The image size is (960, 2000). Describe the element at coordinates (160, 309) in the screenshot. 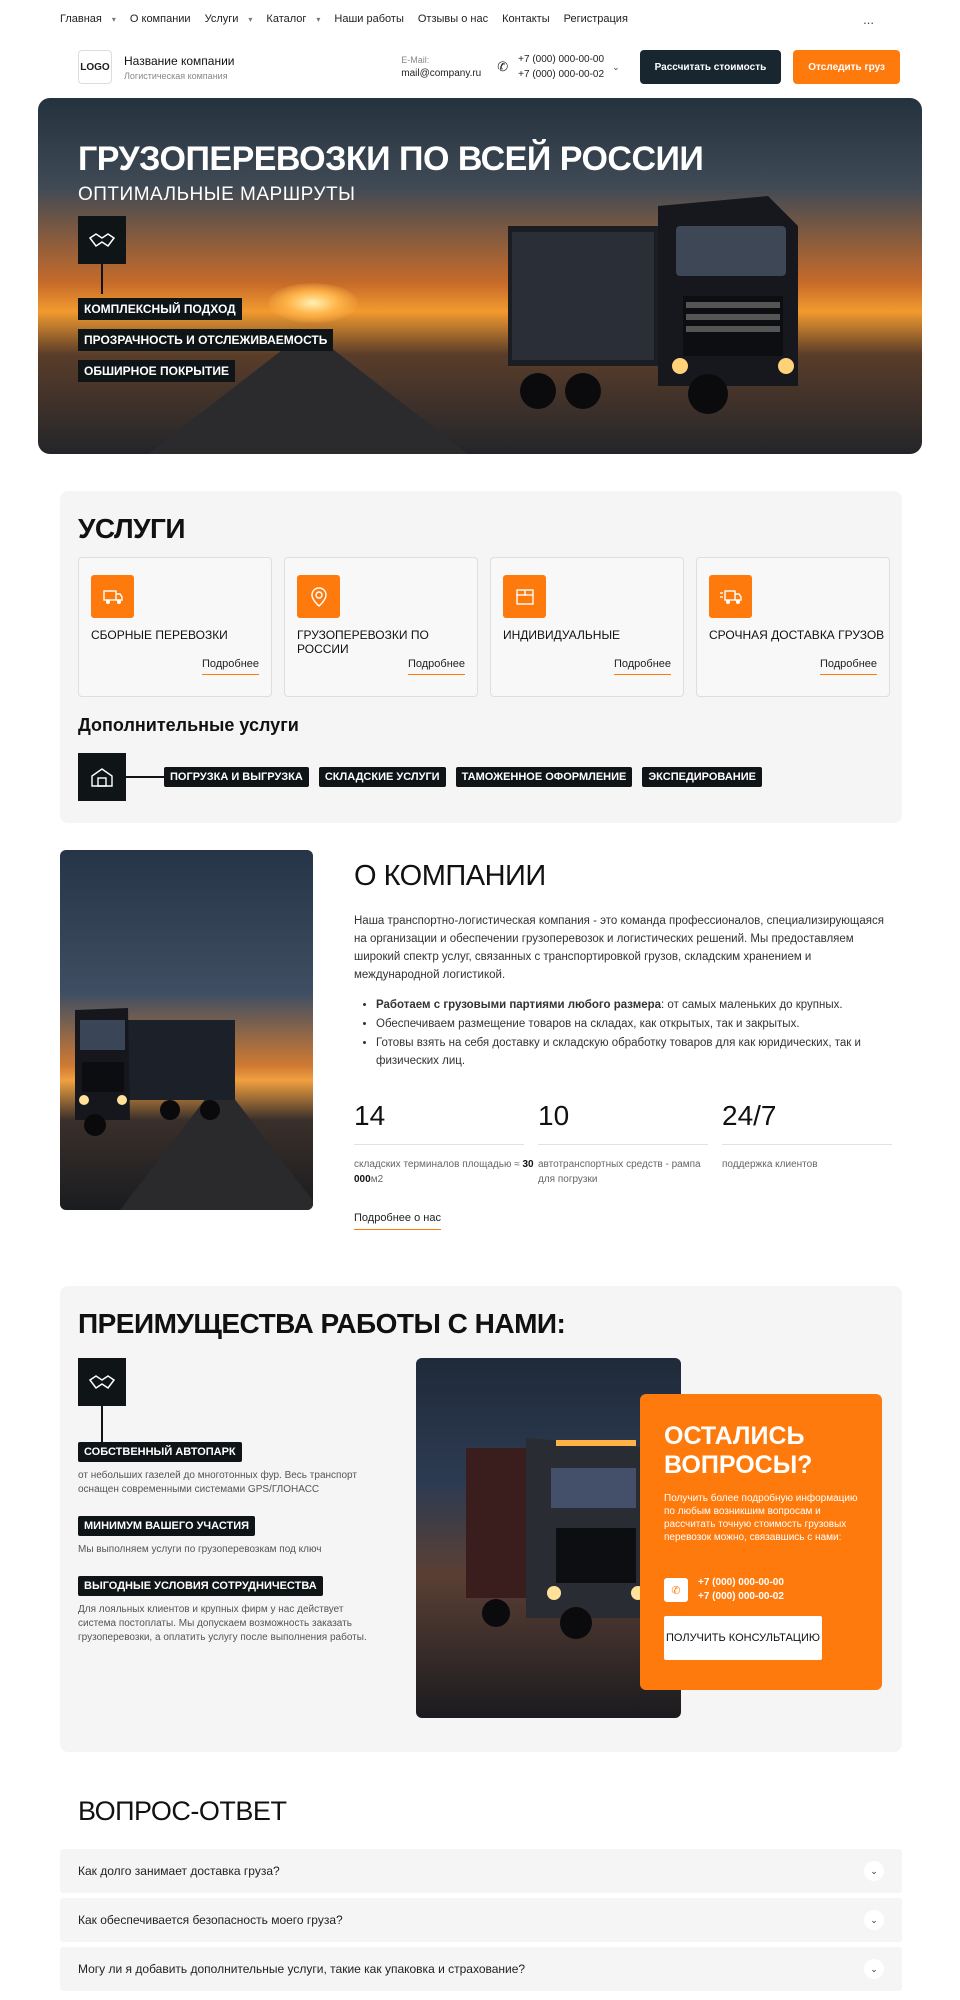

I see `hero-tag: КОМПЛЕКСНЫЙ ПОДХОД` at that location.